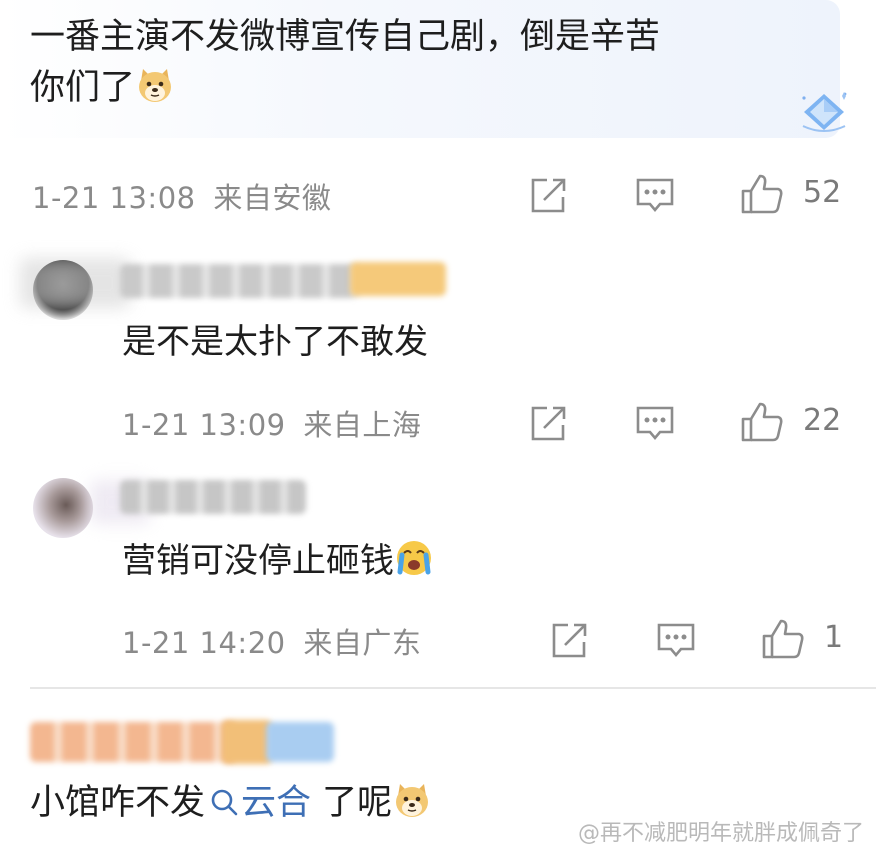 The height and width of the screenshot is (853, 876). What do you see at coordinates (453, 688) in the screenshot?
I see `divider` at bounding box center [453, 688].